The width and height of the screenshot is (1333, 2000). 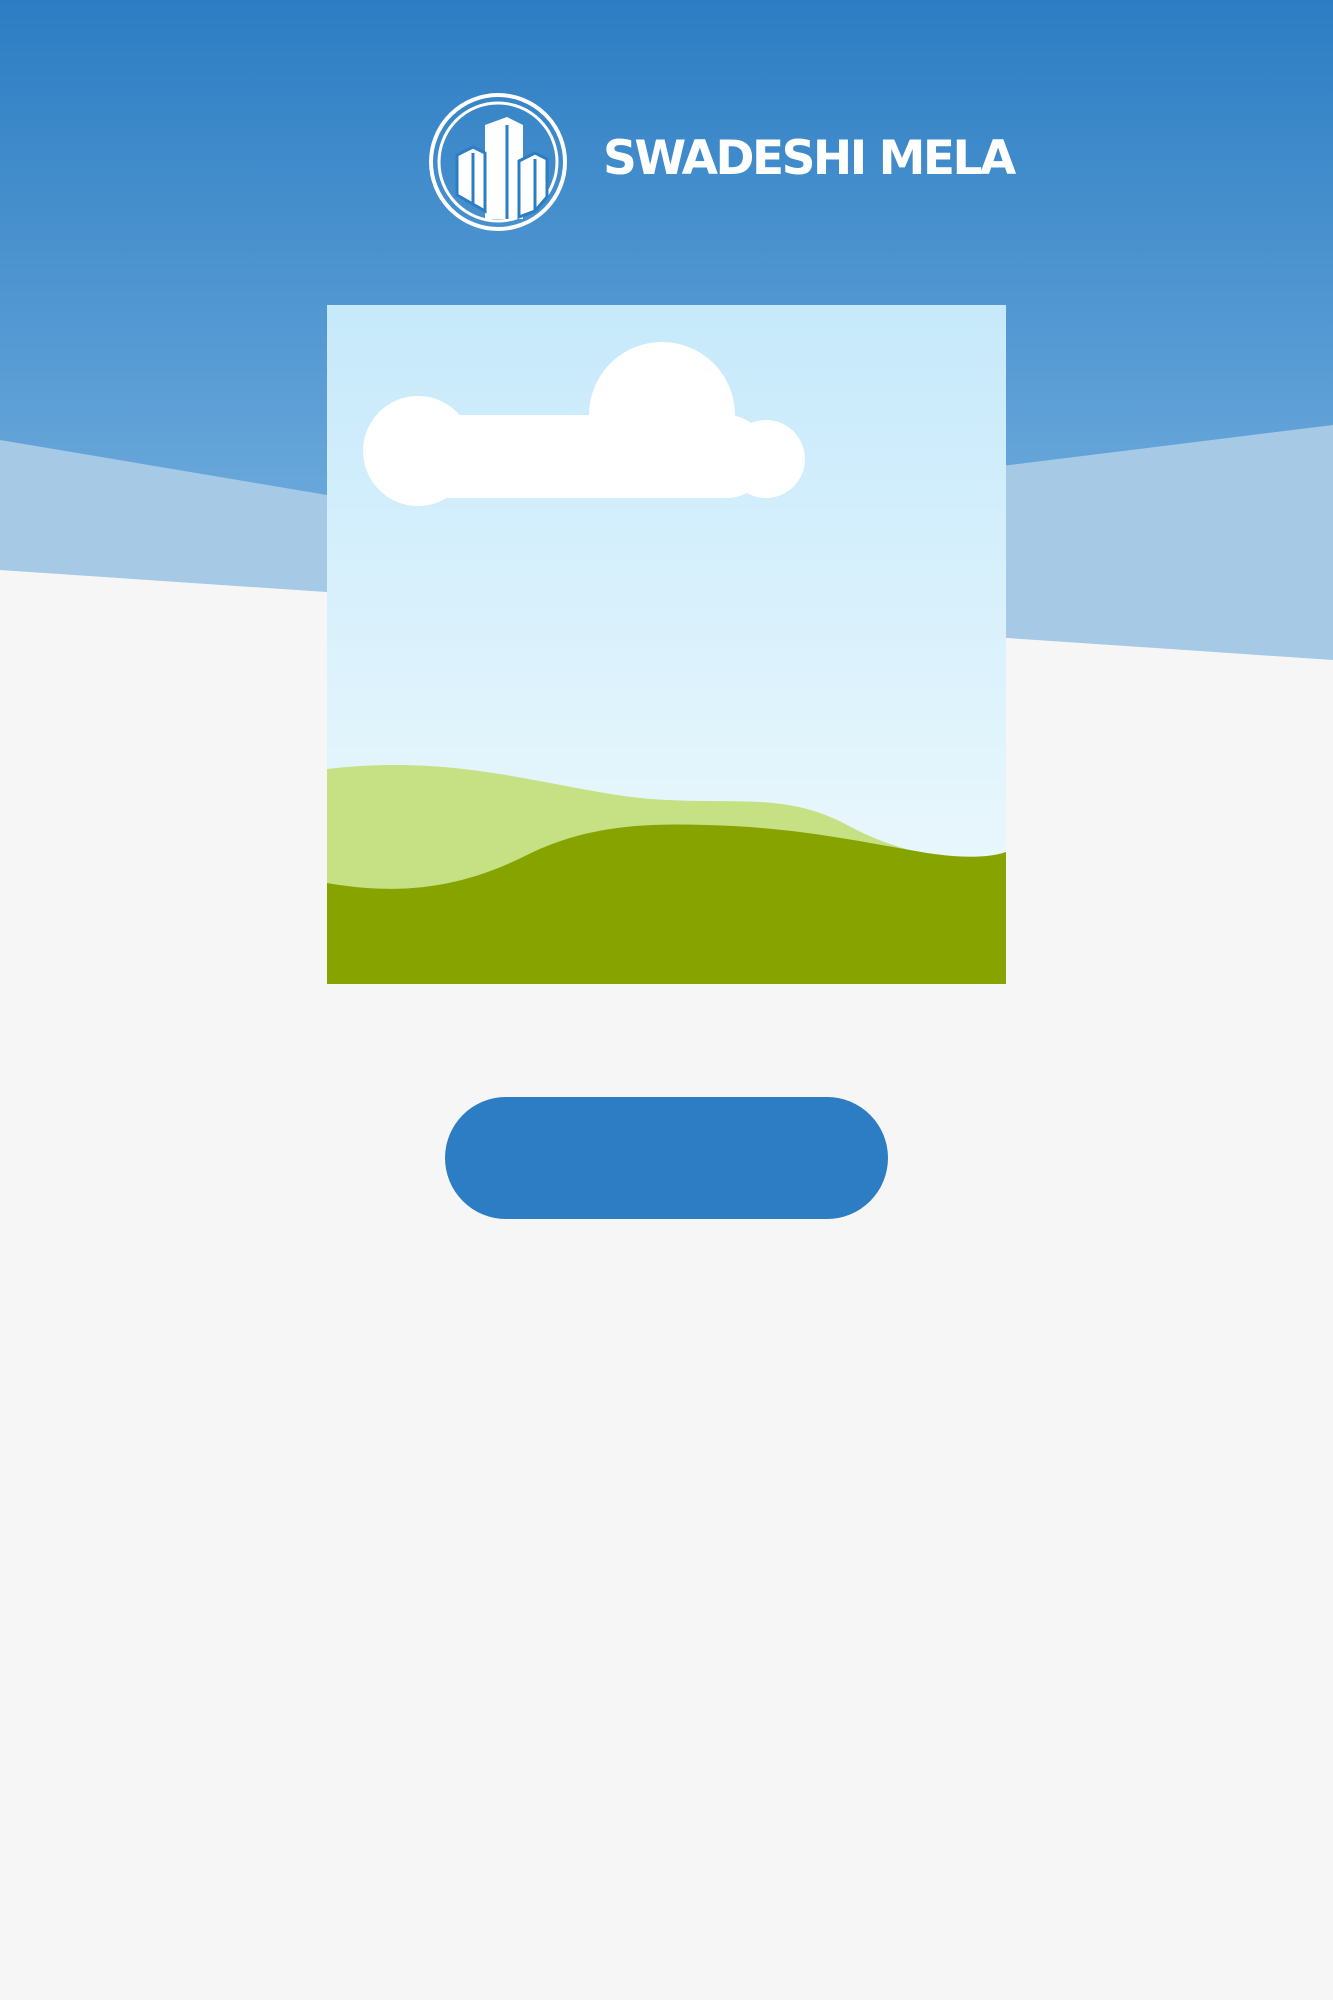 What do you see at coordinates (498, 162) in the screenshot?
I see `buildings-logo-icon` at bounding box center [498, 162].